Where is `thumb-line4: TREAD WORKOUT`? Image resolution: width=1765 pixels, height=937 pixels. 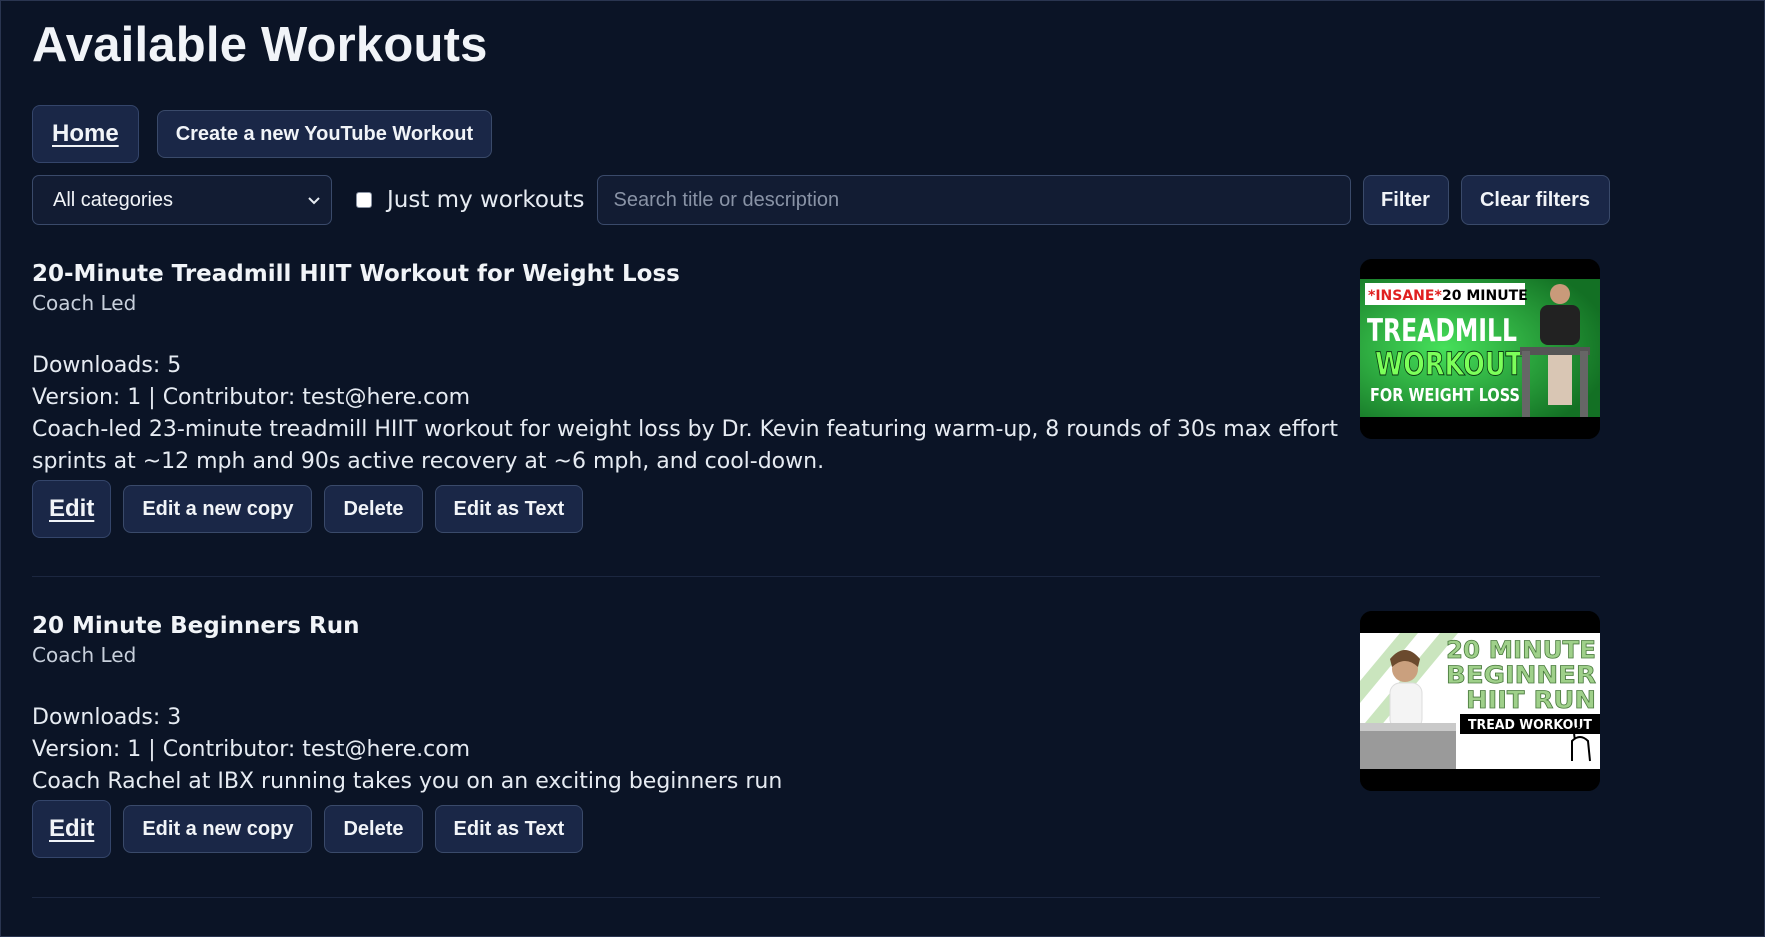
thumb-line4: TREAD WORKOUT is located at coordinates (1530, 725).